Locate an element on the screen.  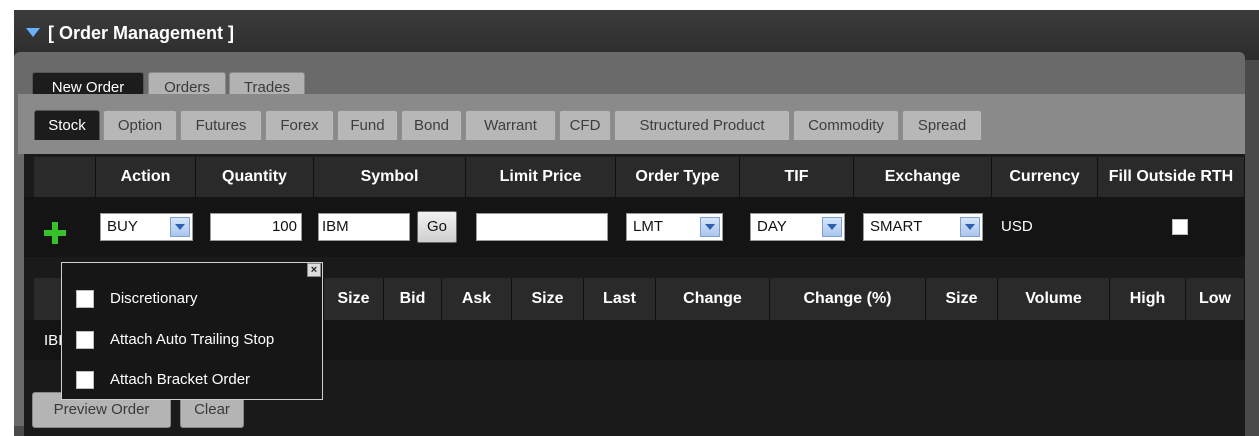
attach-bracket-order-checkbox is located at coordinates (85, 380).